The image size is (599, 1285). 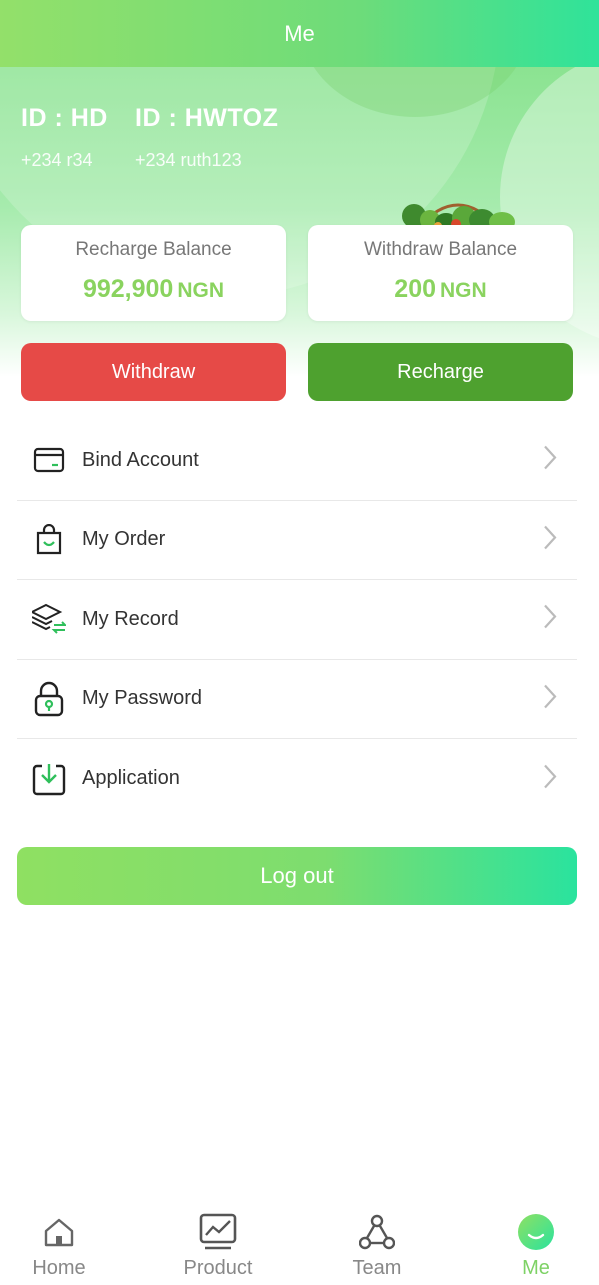 I want to click on tab-label: Team, so click(x=377, y=1268).